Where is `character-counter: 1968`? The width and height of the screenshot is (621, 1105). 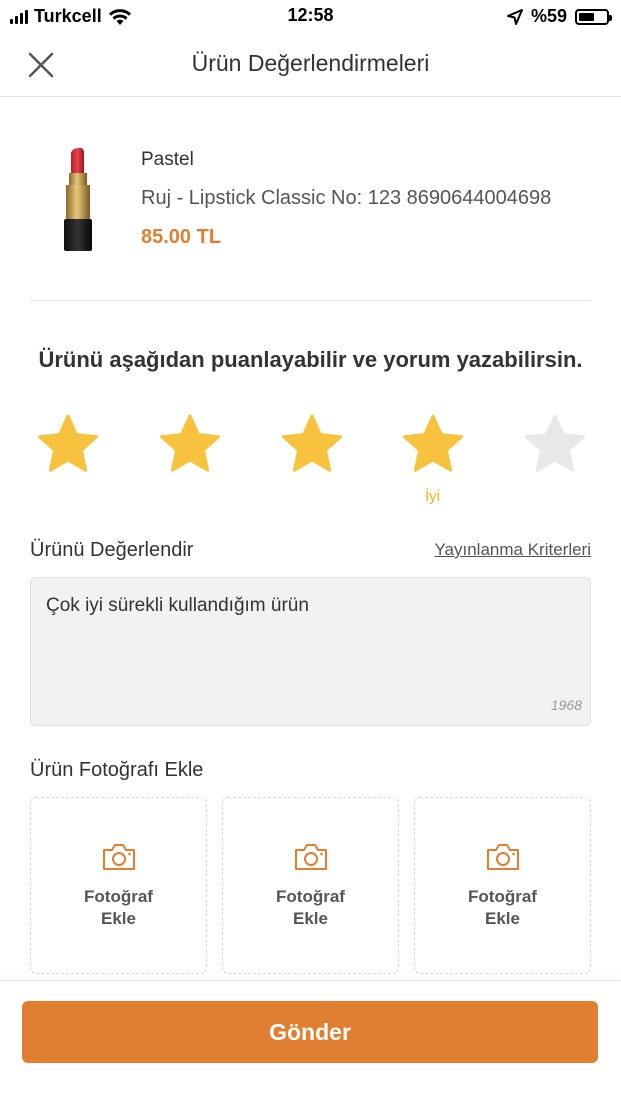 character-counter: 1968 is located at coordinates (566, 705).